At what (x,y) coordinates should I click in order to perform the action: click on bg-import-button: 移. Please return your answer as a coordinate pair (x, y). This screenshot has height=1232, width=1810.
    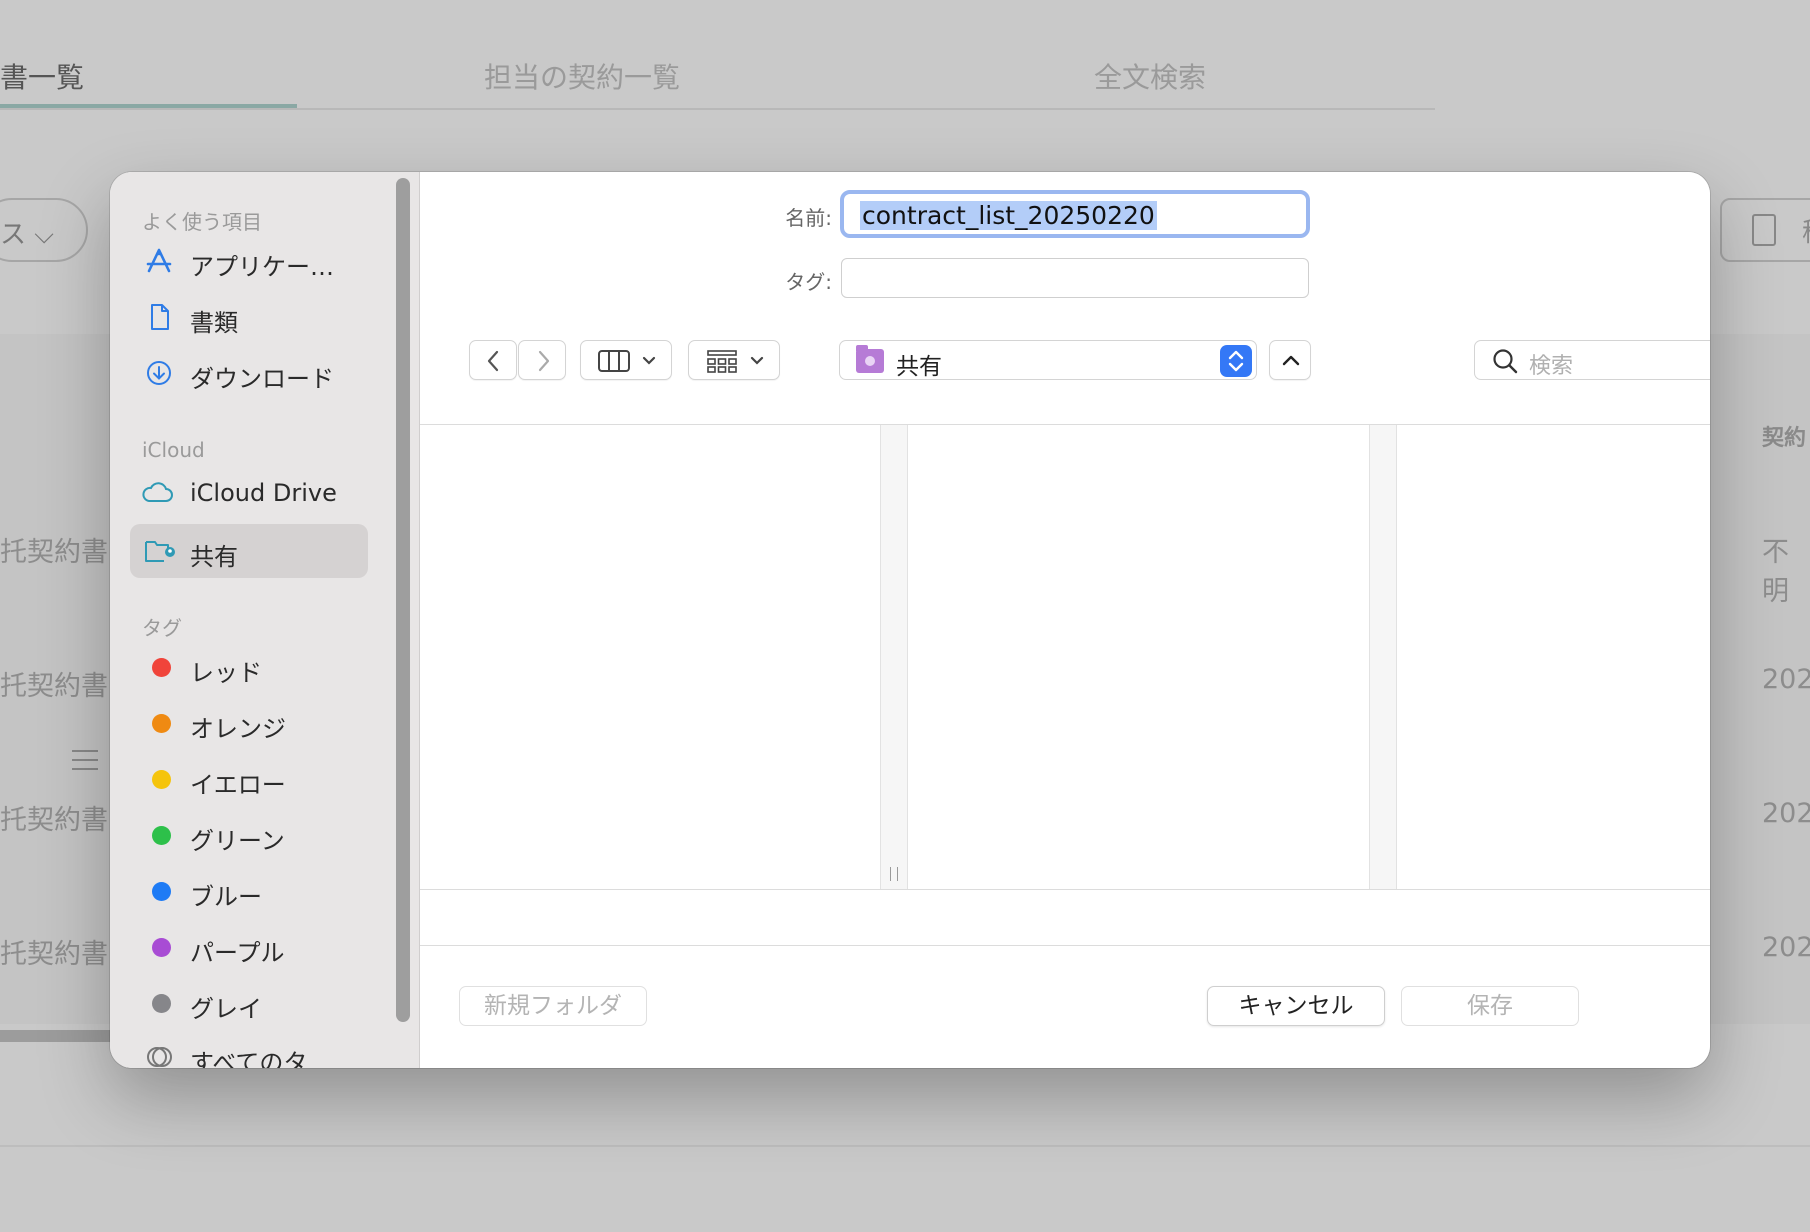
    Looking at the image, I should click on (1765, 230).